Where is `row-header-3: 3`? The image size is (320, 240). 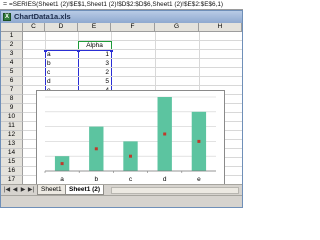 row-header-3: 3 is located at coordinates (12, 54).